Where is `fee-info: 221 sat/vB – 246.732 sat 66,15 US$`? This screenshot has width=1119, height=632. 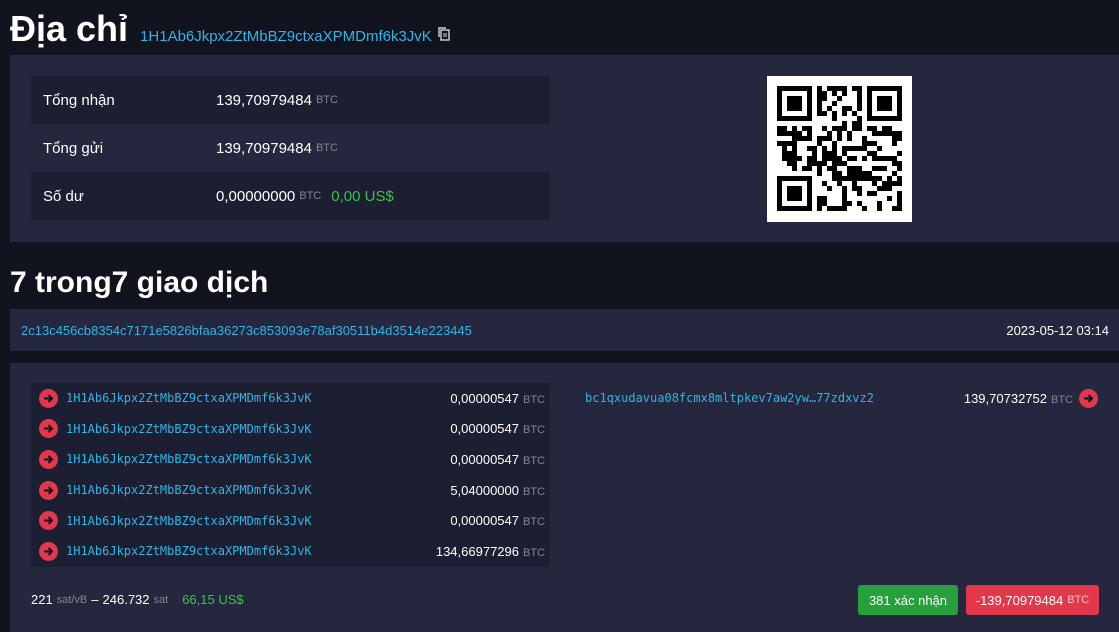
fee-info: 221 sat/vB – 246.732 sat 66,15 US$ is located at coordinates (137, 599).